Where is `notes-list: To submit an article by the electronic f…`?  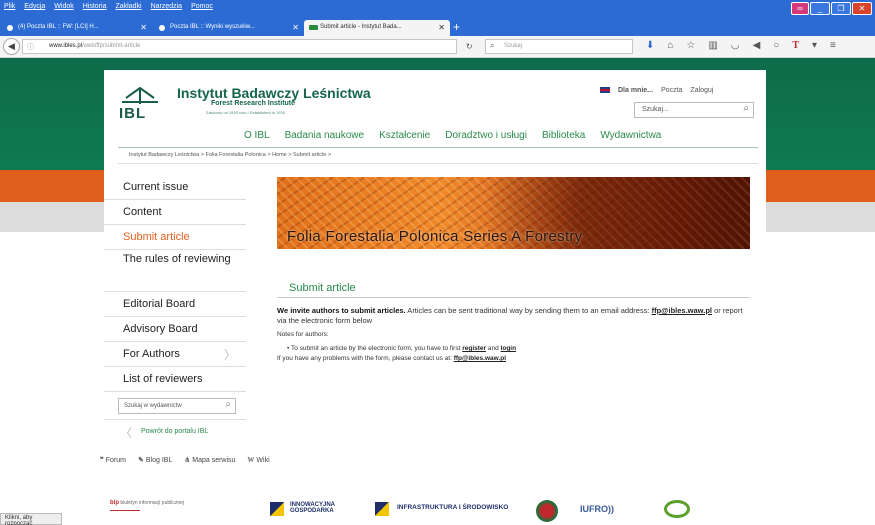
notes-list: To submit an article by the electronic f… is located at coordinates (514, 349).